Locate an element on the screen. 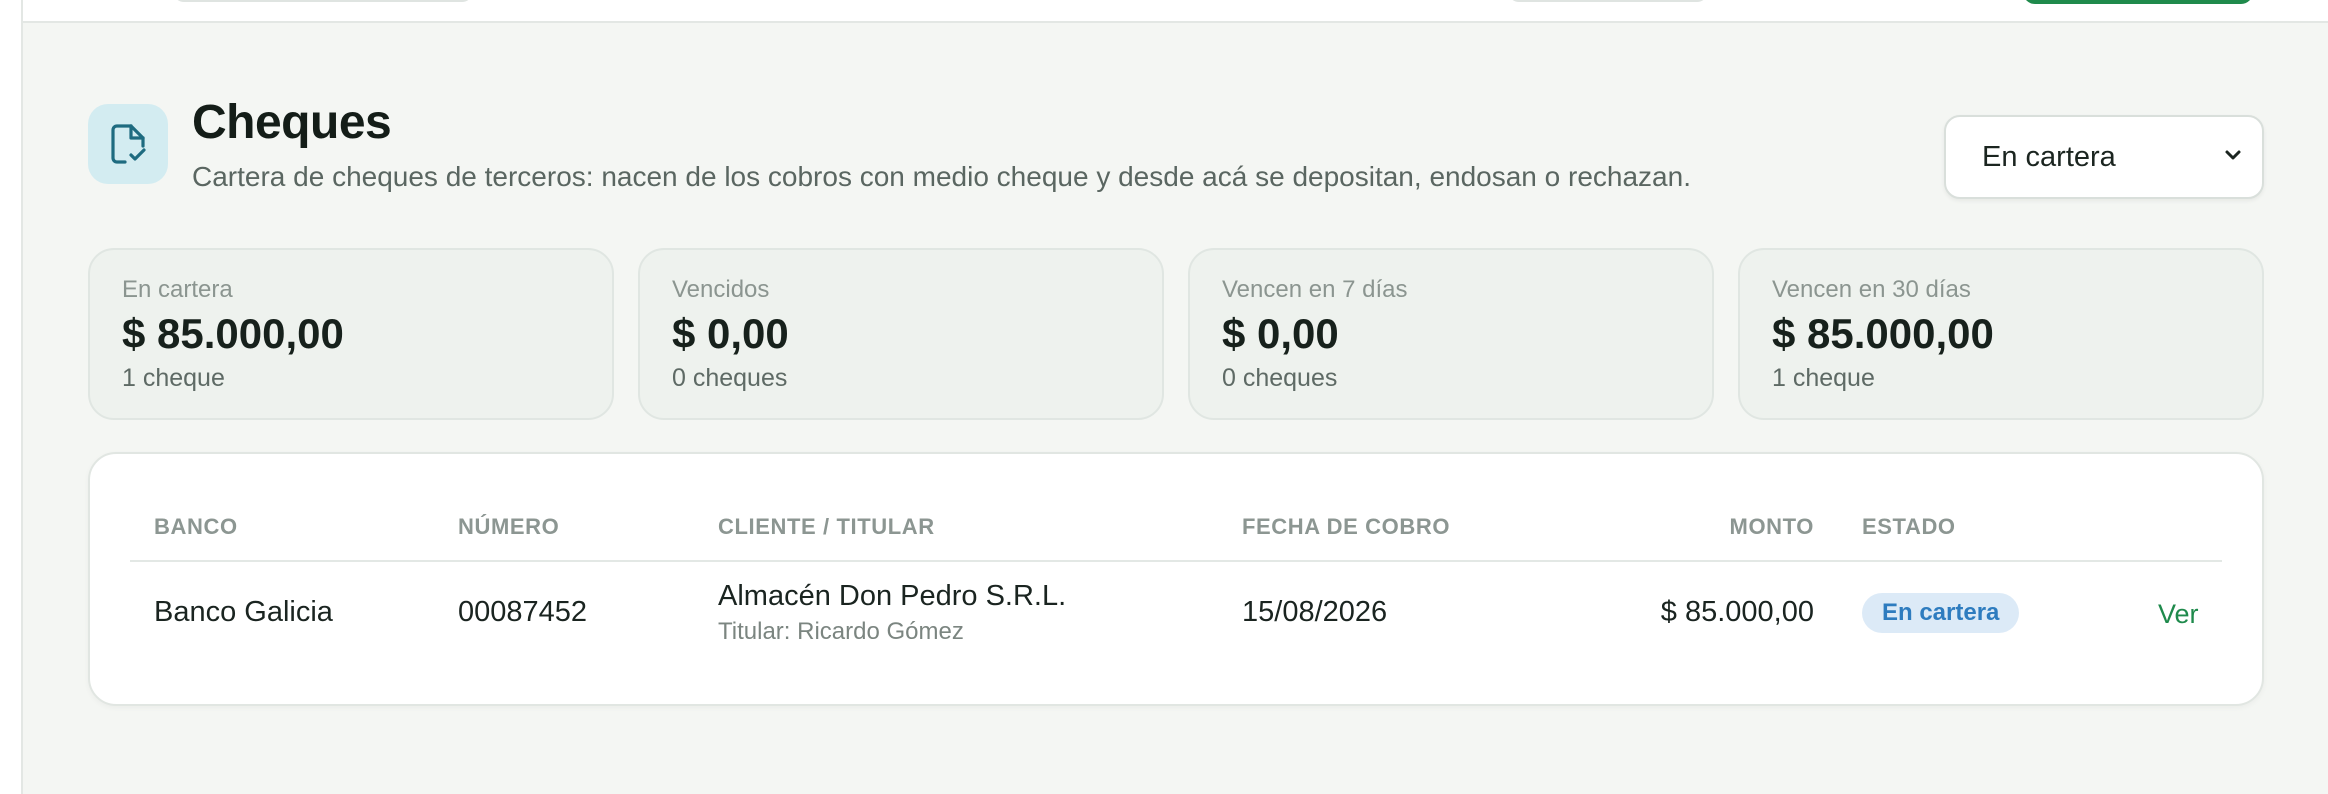 Image resolution: width=2328 pixels, height=794 pixels. topbar-chip is located at coordinates (1608, 1).